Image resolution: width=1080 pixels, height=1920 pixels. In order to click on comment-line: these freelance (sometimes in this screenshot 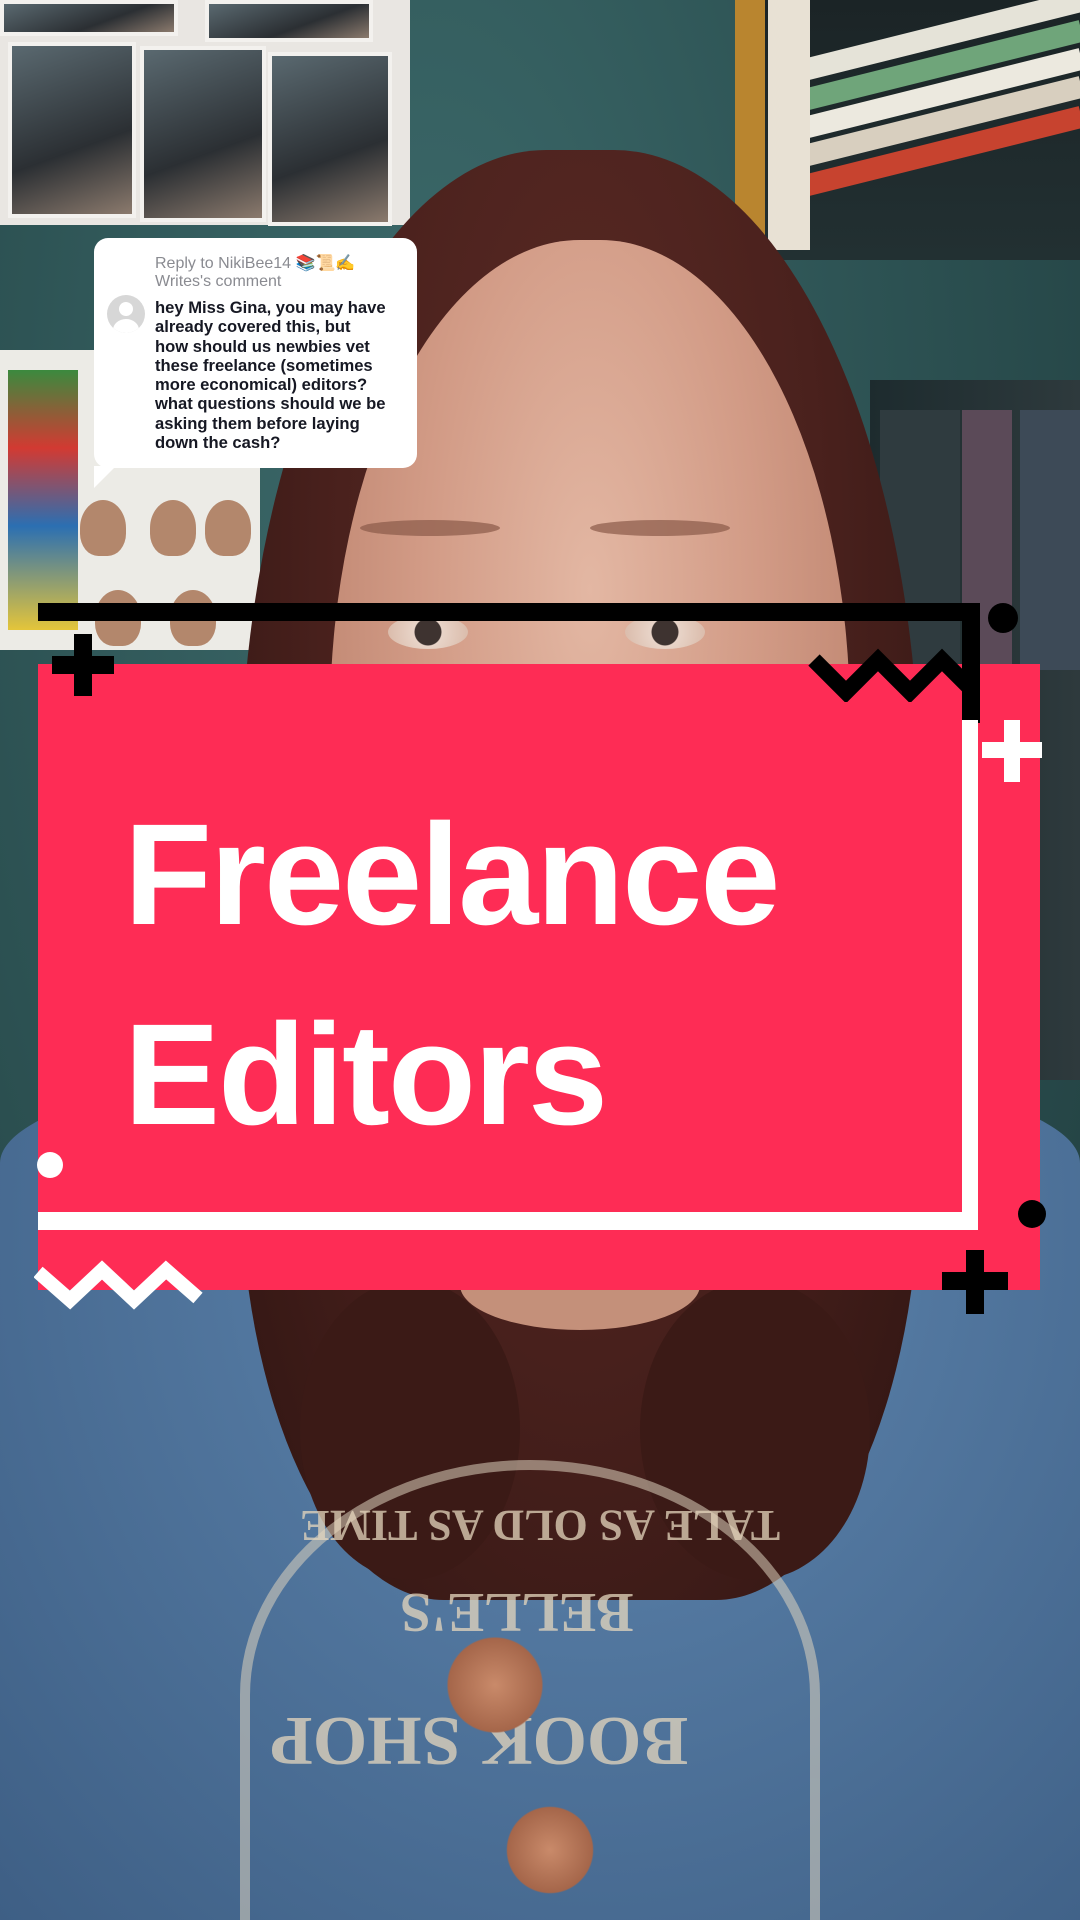, I will do `click(264, 365)`.